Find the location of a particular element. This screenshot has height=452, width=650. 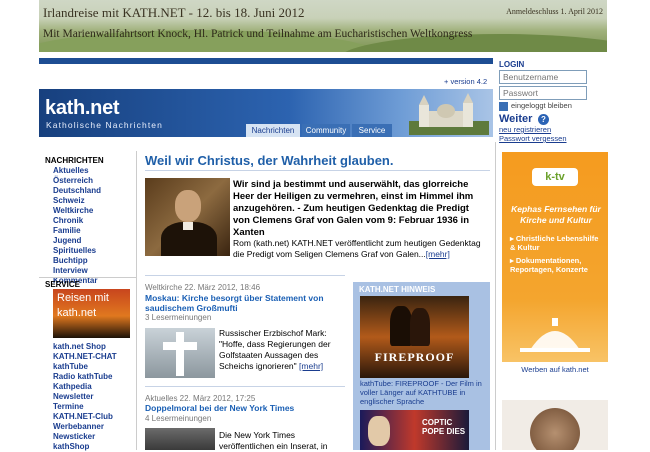

headline-divider is located at coordinates (317, 170).